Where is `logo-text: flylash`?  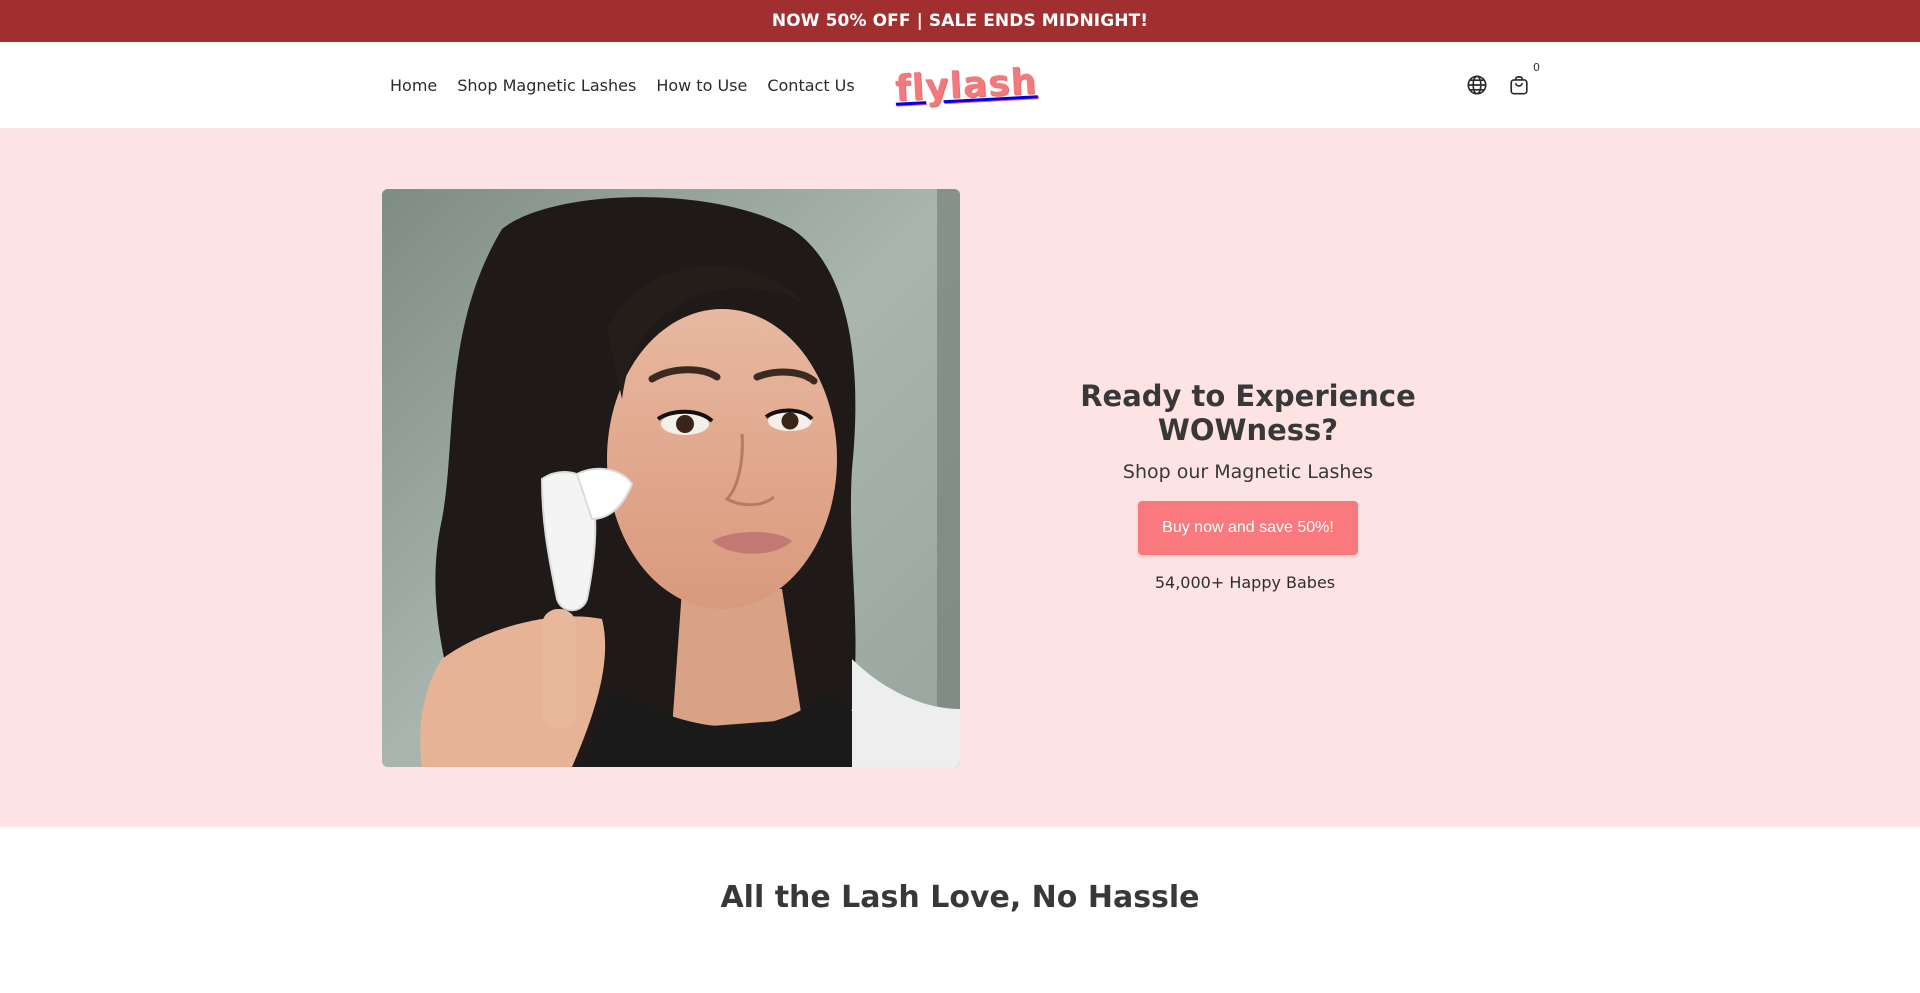
logo-text: flylash is located at coordinates (966, 85).